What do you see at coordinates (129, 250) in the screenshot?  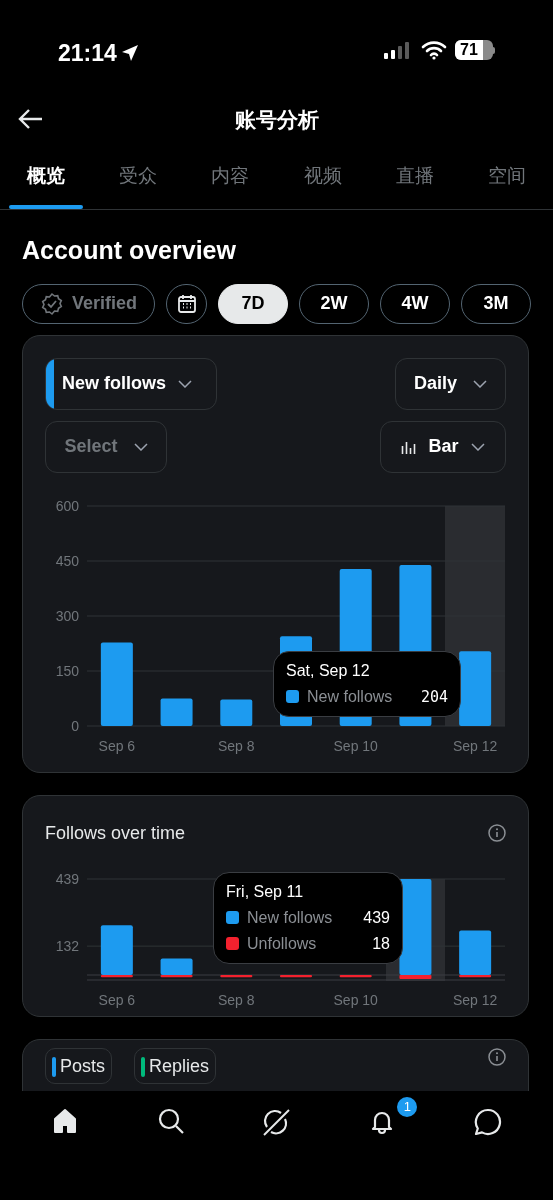 I see `section-heading: Account overview` at bounding box center [129, 250].